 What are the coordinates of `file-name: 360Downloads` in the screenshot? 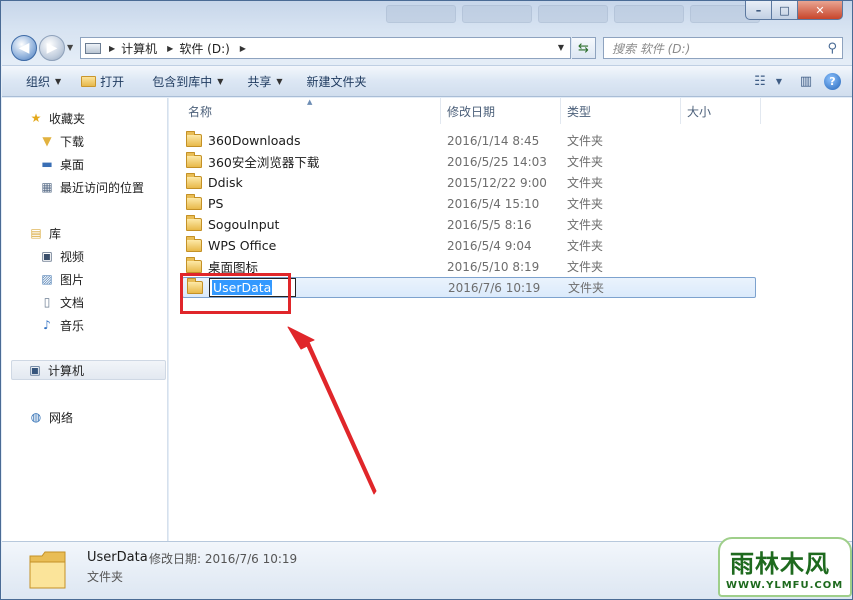 It's located at (254, 140).